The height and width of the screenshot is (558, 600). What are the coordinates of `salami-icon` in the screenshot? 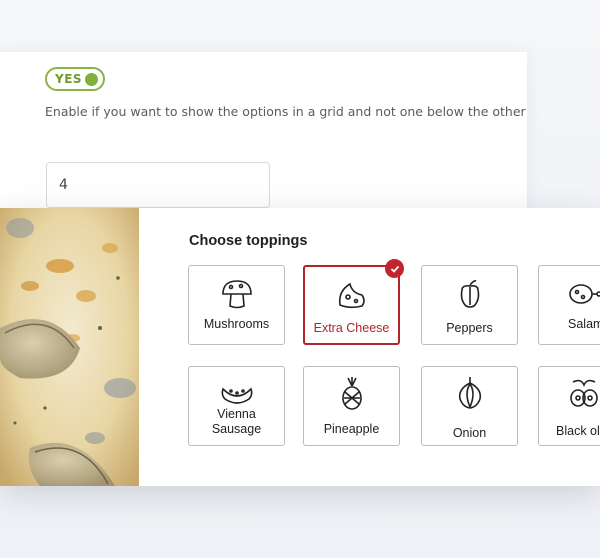 It's located at (569, 294).